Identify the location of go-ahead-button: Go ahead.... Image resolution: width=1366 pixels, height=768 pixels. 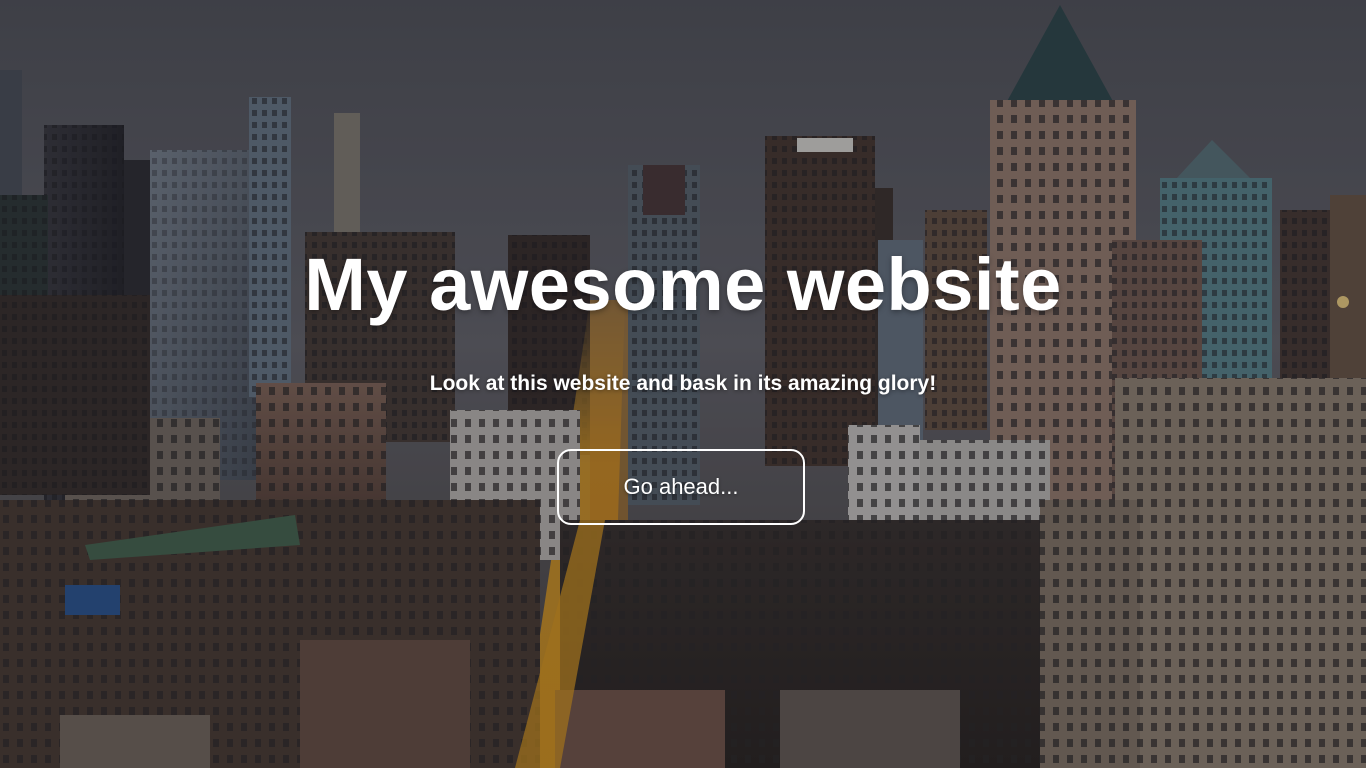
(681, 487).